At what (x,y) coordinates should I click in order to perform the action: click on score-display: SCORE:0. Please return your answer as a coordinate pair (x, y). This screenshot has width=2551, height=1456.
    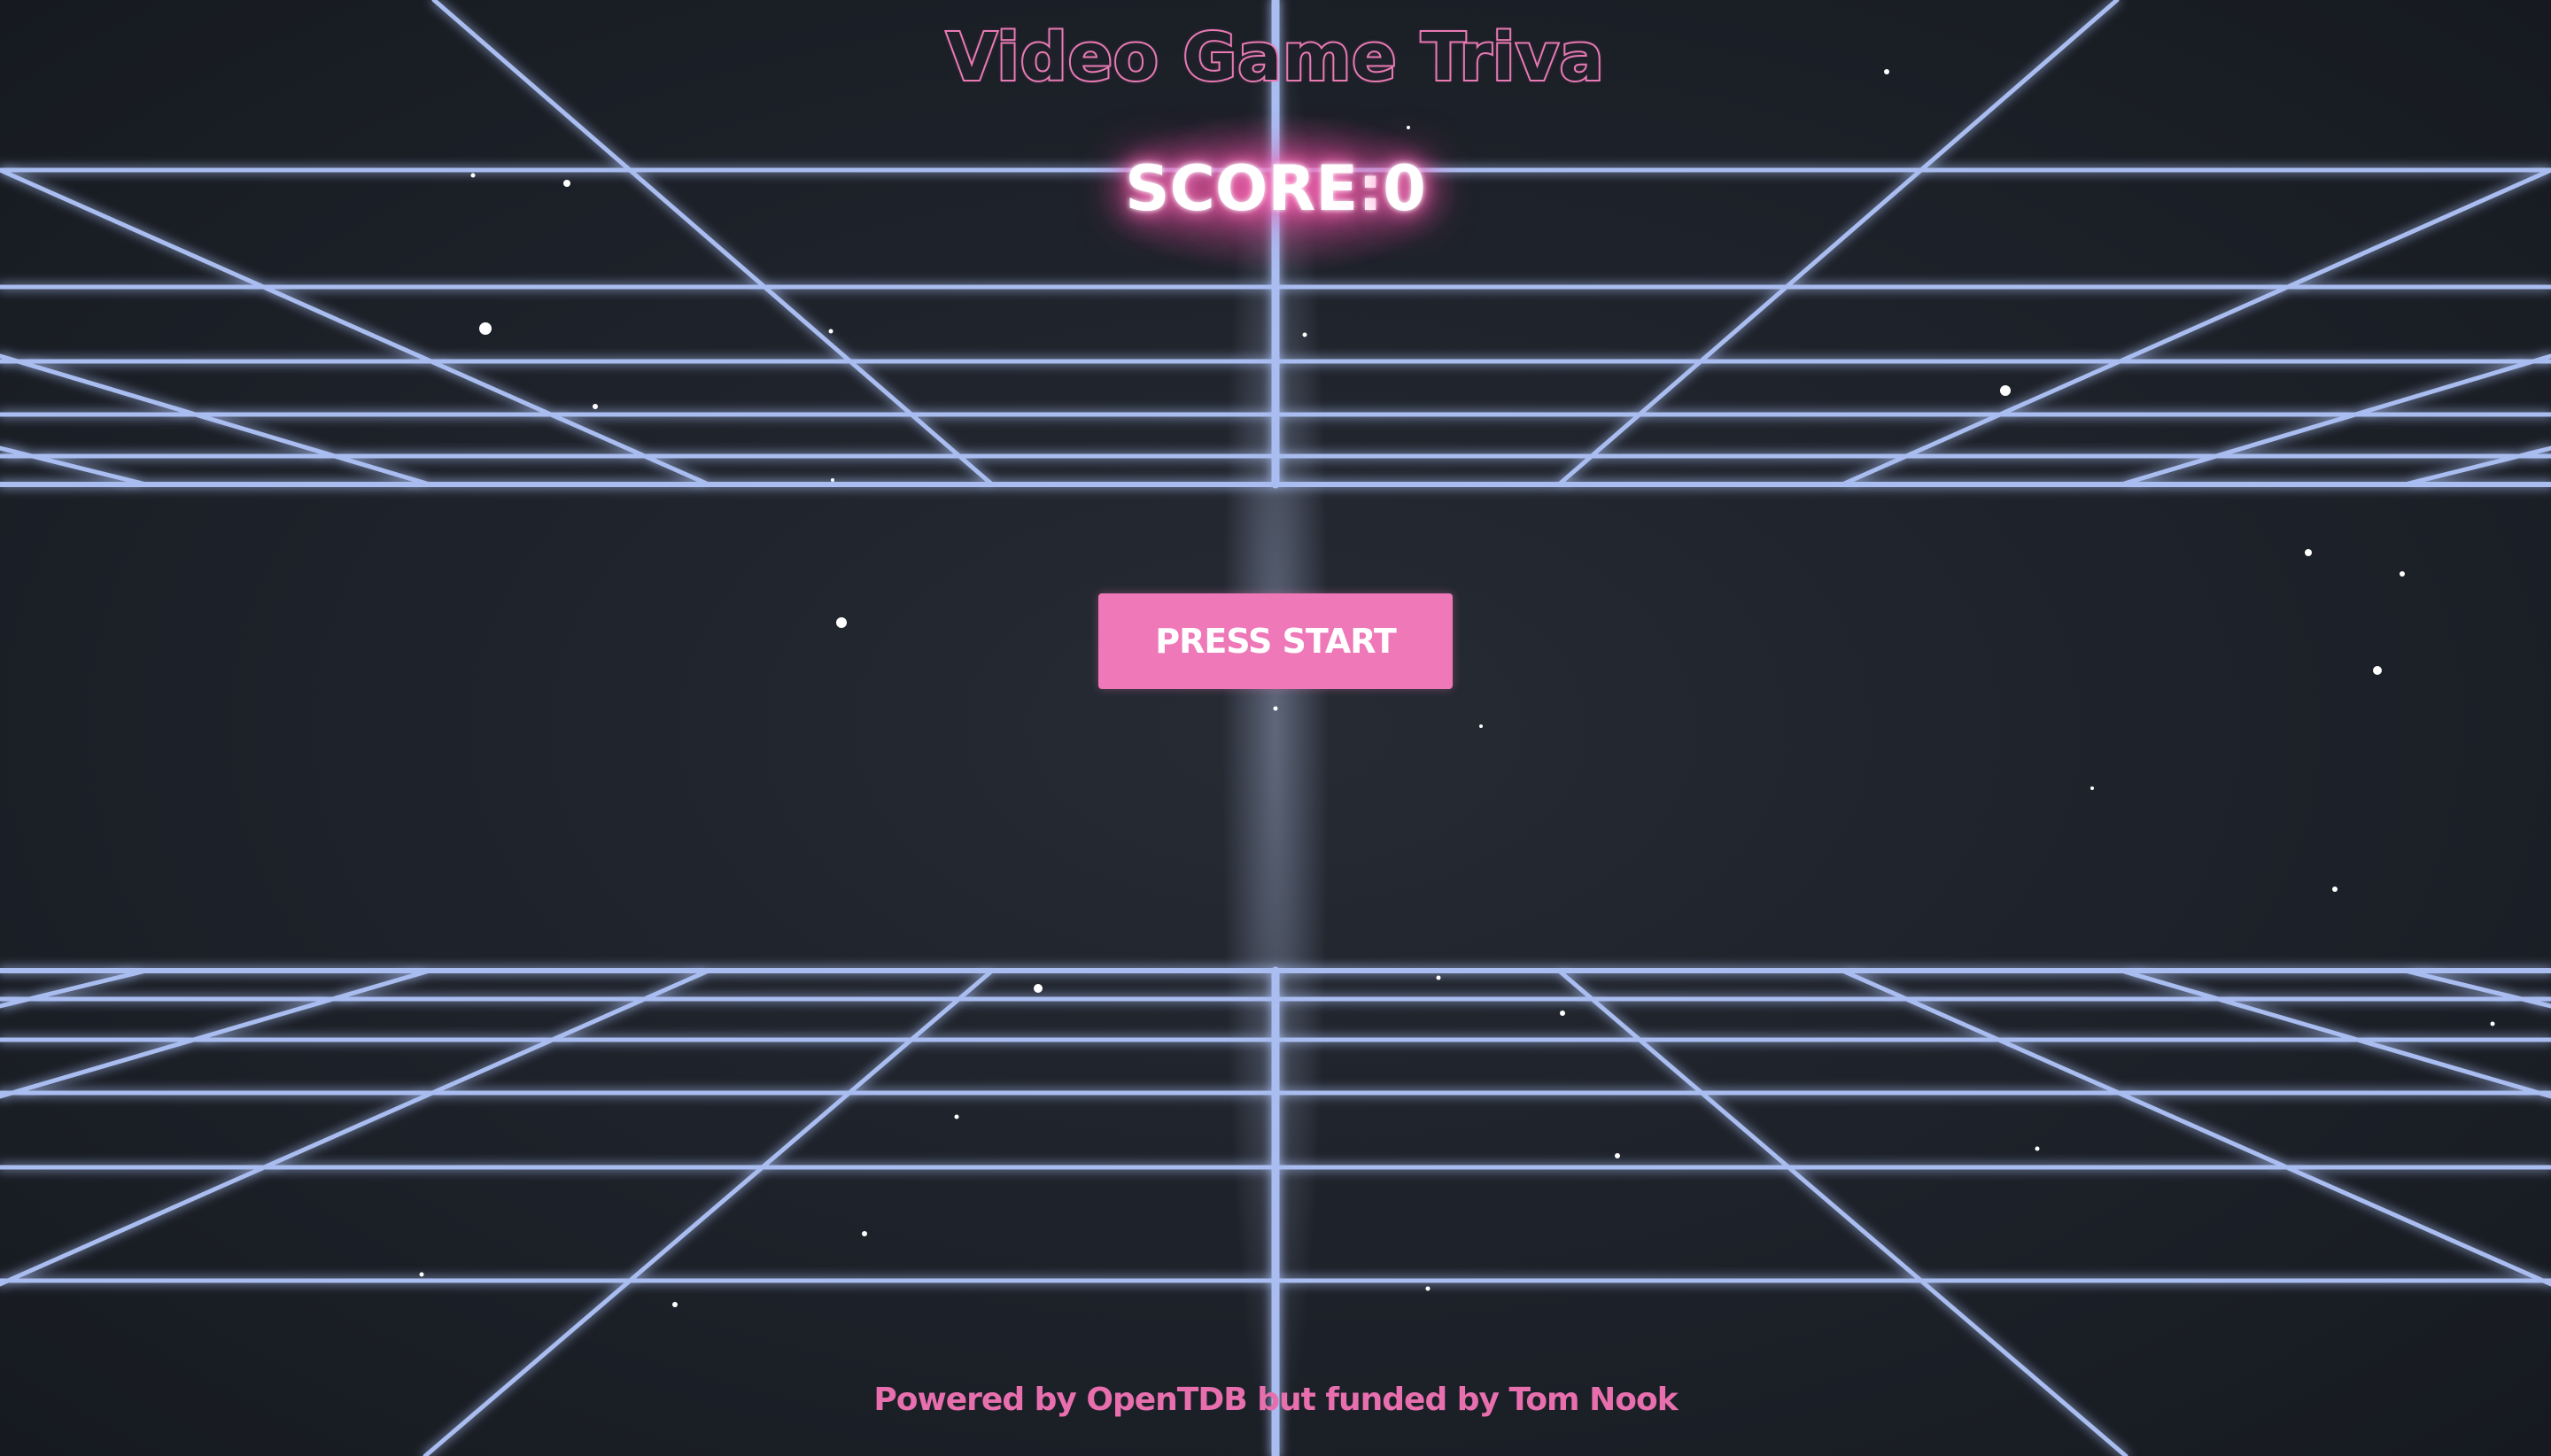
    Looking at the image, I should click on (1275, 188).